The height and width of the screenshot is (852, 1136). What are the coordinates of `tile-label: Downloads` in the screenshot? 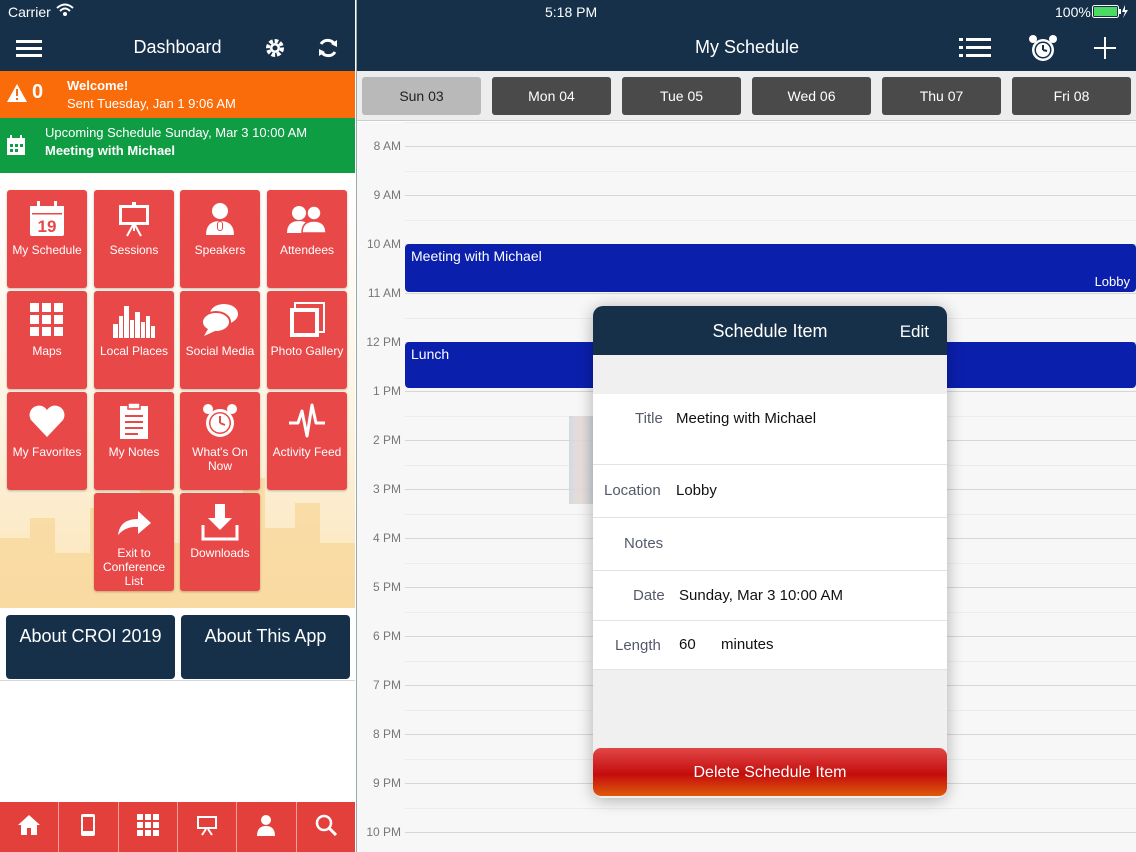 It's located at (220, 553).